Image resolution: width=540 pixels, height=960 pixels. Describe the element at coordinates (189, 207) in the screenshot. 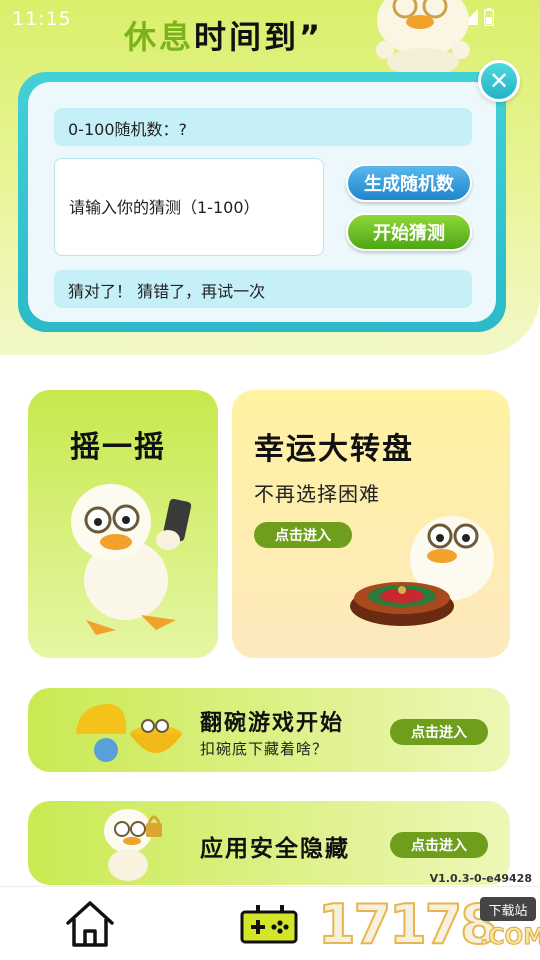

I see `guess-input` at that location.